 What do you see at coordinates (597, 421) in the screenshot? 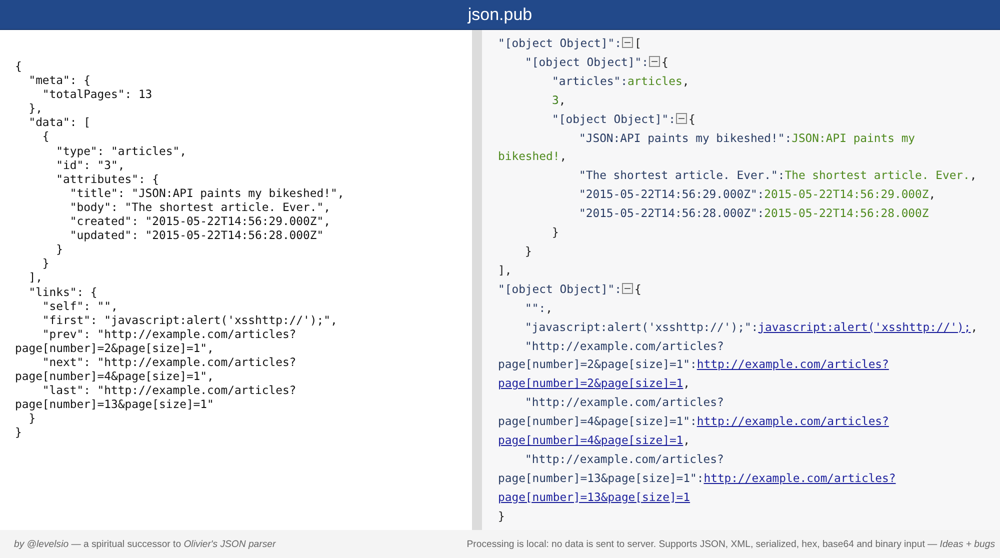
I see `json-key: page[number]=4&page[size]=1":` at bounding box center [597, 421].